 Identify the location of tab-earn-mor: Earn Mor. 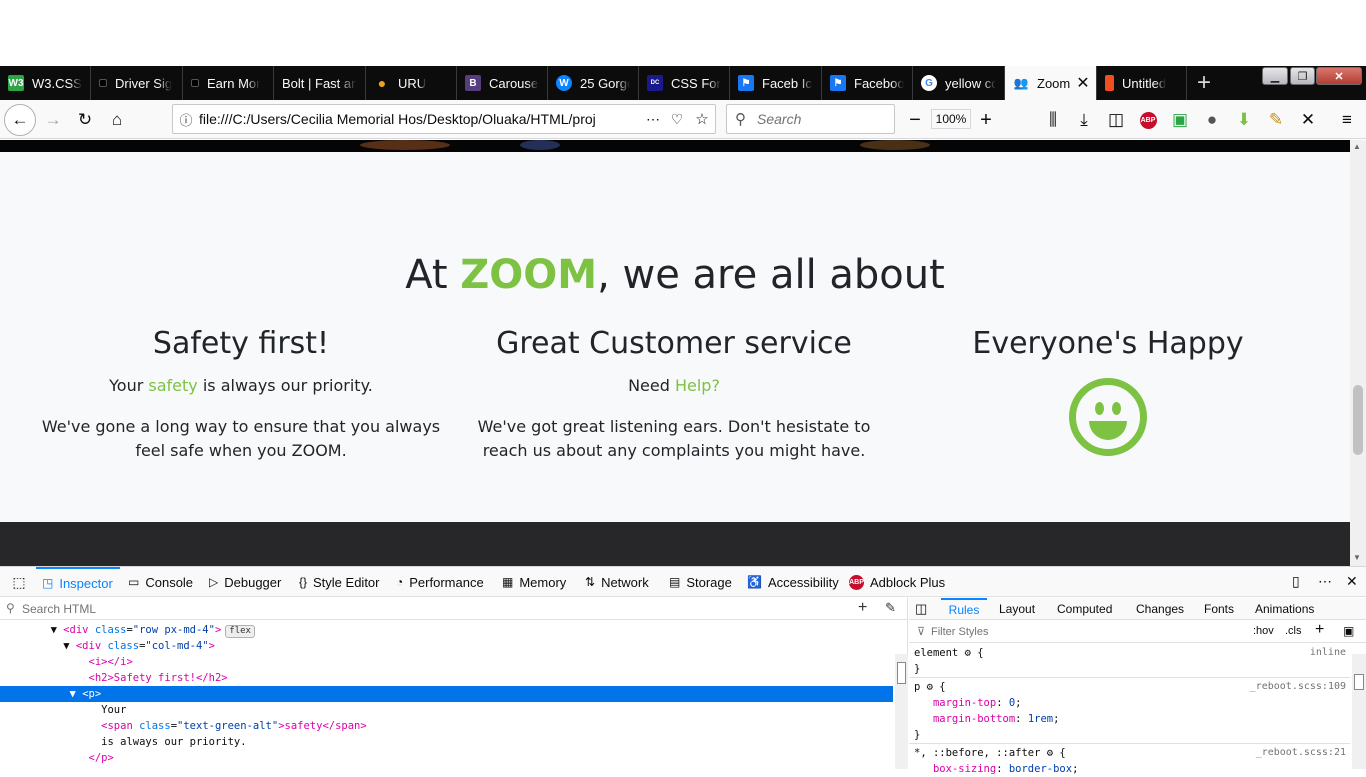
(228, 83).